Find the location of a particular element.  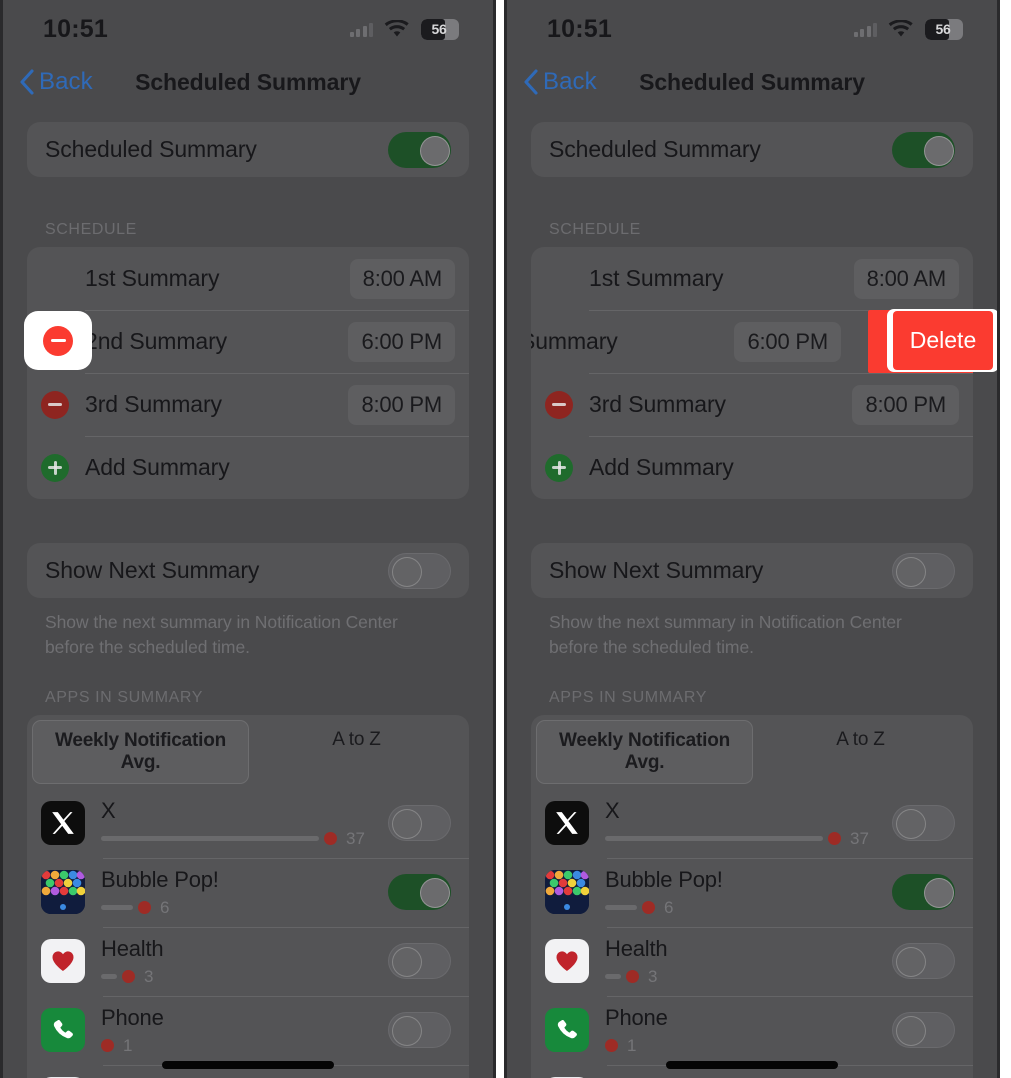

app-name: Find My is located at coordinates (748, 1076).